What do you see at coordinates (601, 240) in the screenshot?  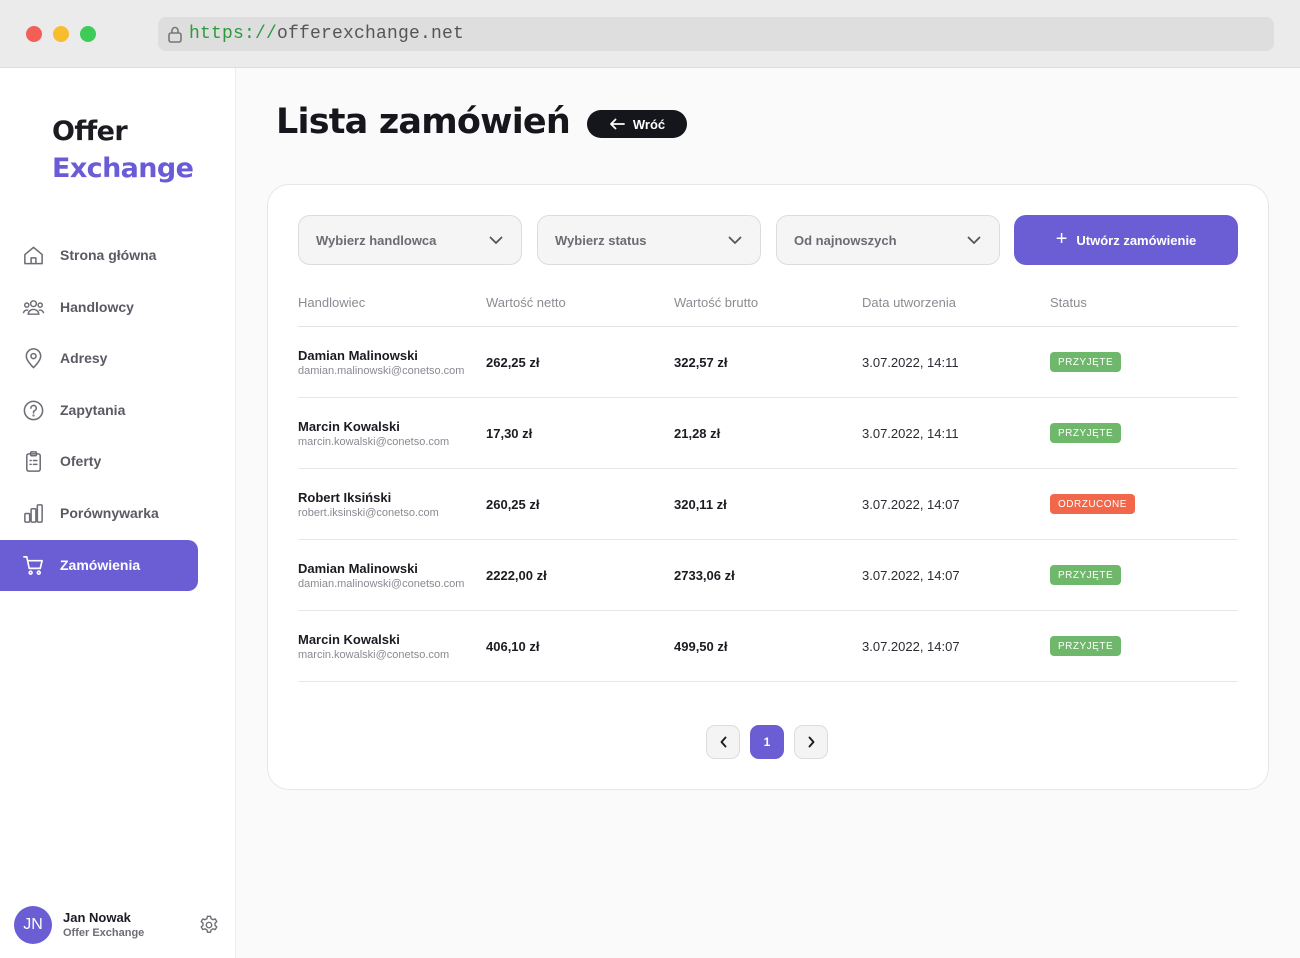 I see `status-select-value: Wybierz status` at bounding box center [601, 240].